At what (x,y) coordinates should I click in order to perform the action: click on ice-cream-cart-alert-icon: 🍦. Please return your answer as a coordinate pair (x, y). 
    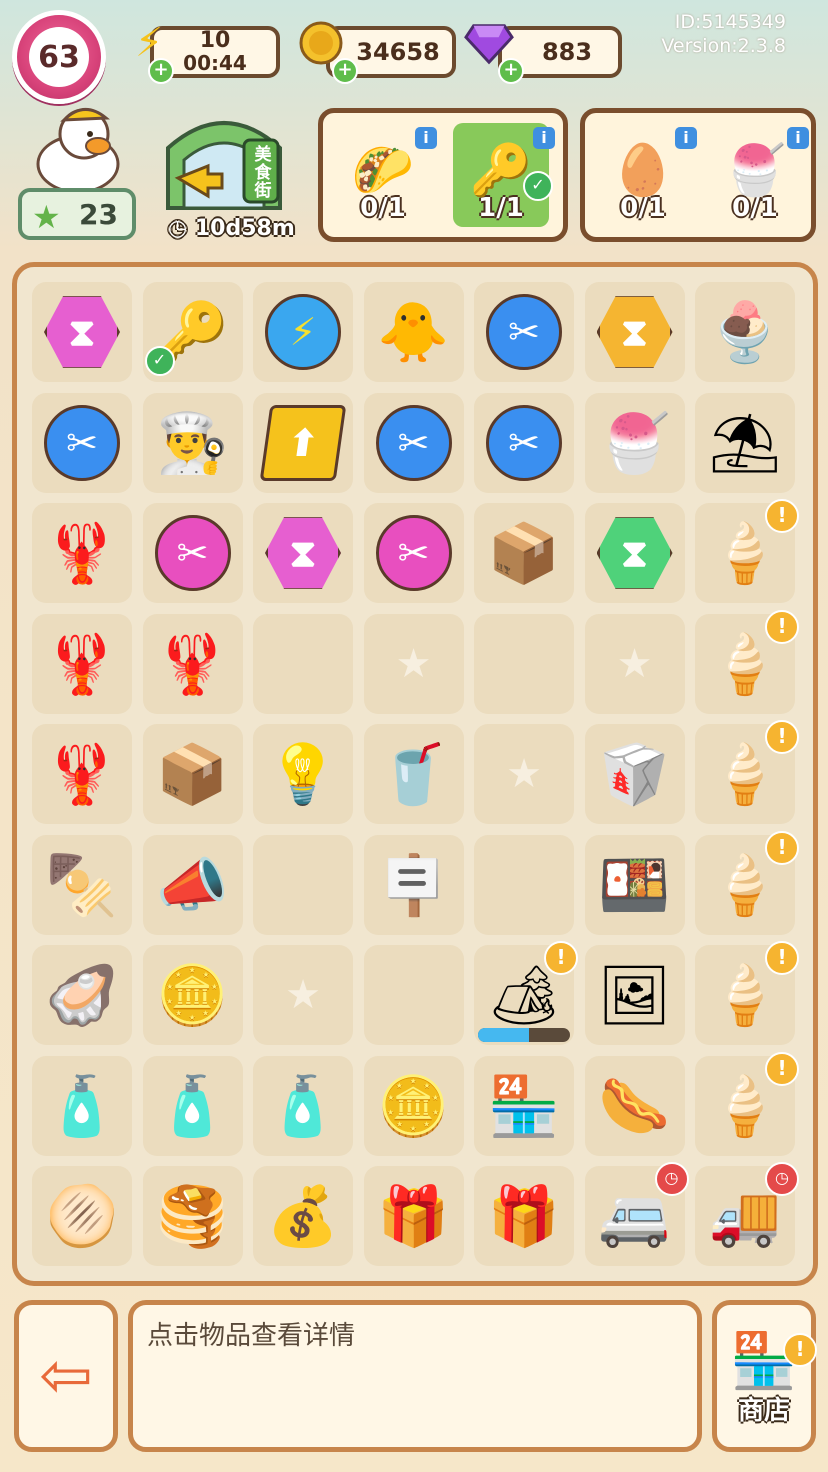
    Looking at the image, I should click on (745, 995).